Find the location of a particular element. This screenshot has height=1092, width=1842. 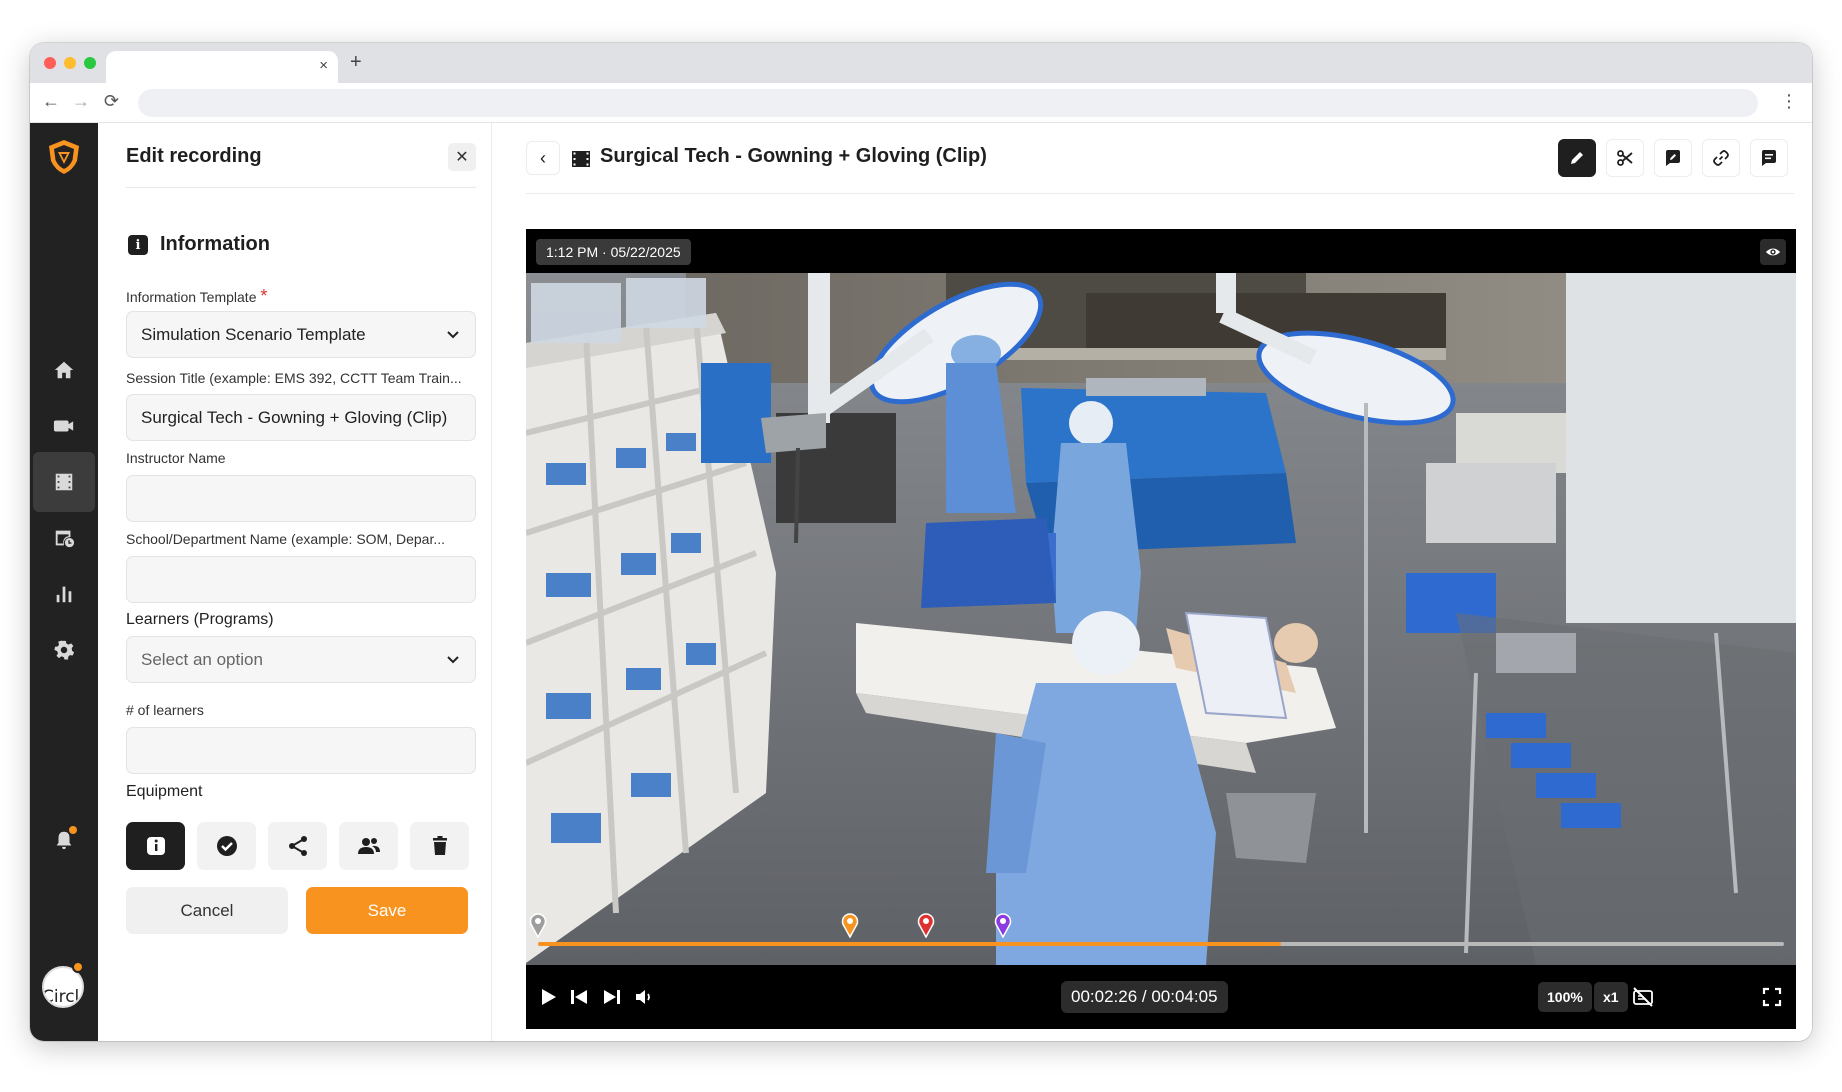

edit-tool-button is located at coordinates (1577, 158).